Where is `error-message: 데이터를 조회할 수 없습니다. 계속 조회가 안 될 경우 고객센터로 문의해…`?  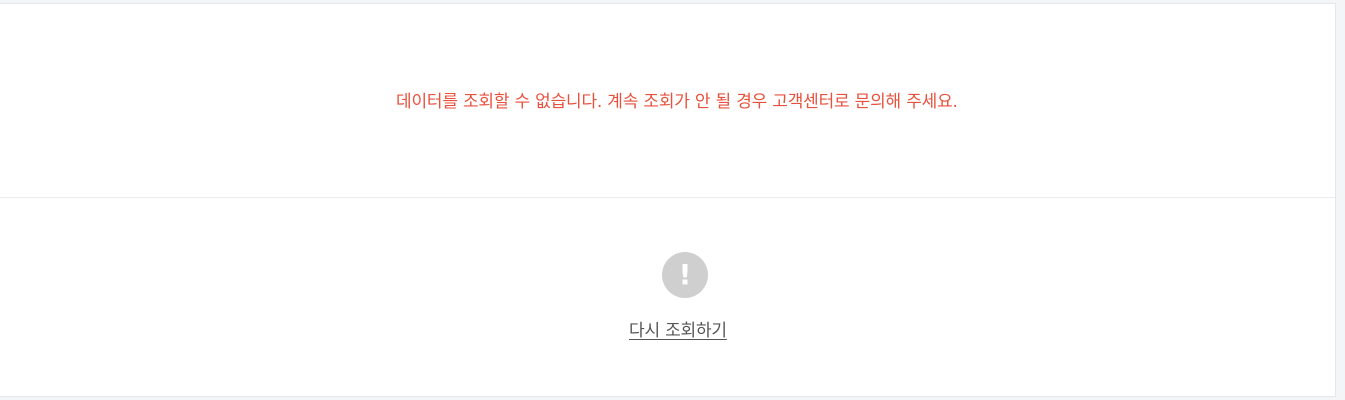 error-message: 데이터를 조회할 수 없습니다. 계속 조회가 안 될 경우 고객센터로 문의해… is located at coordinates (677, 102).